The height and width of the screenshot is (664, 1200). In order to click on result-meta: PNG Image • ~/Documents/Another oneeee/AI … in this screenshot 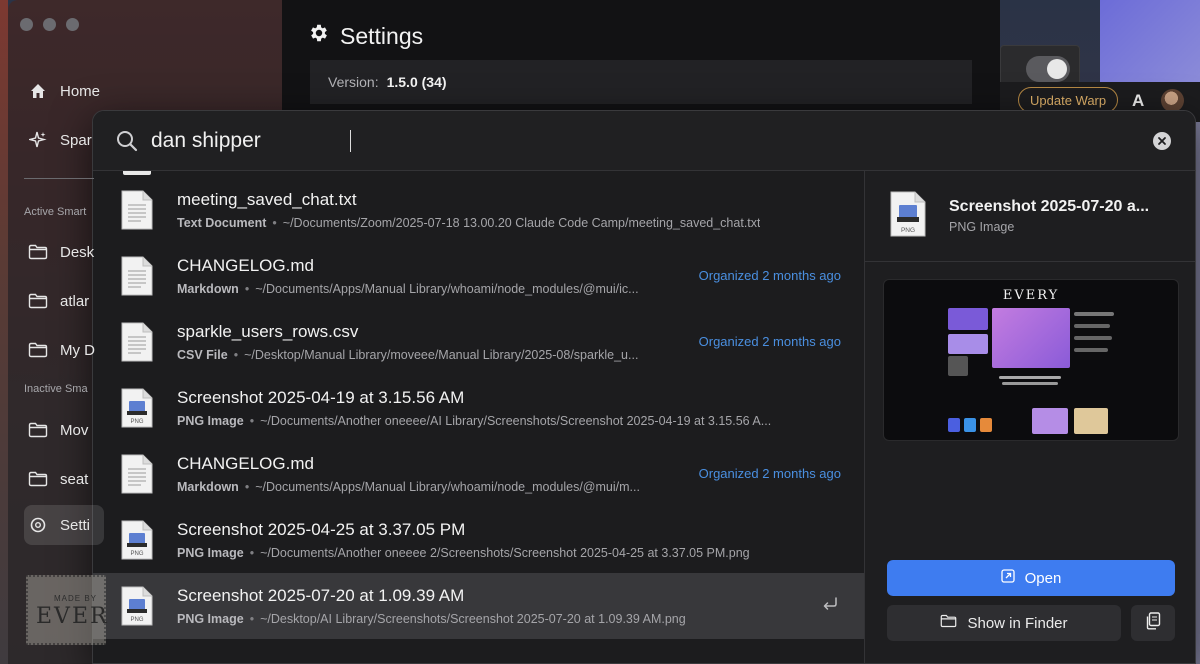, I will do `click(474, 421)`.